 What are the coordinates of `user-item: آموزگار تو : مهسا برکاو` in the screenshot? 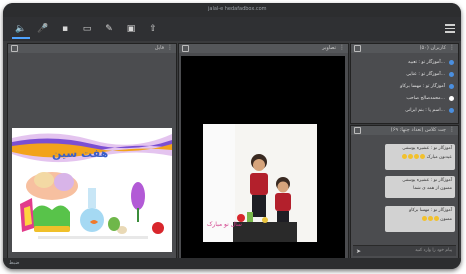 It's located at (404, 87).